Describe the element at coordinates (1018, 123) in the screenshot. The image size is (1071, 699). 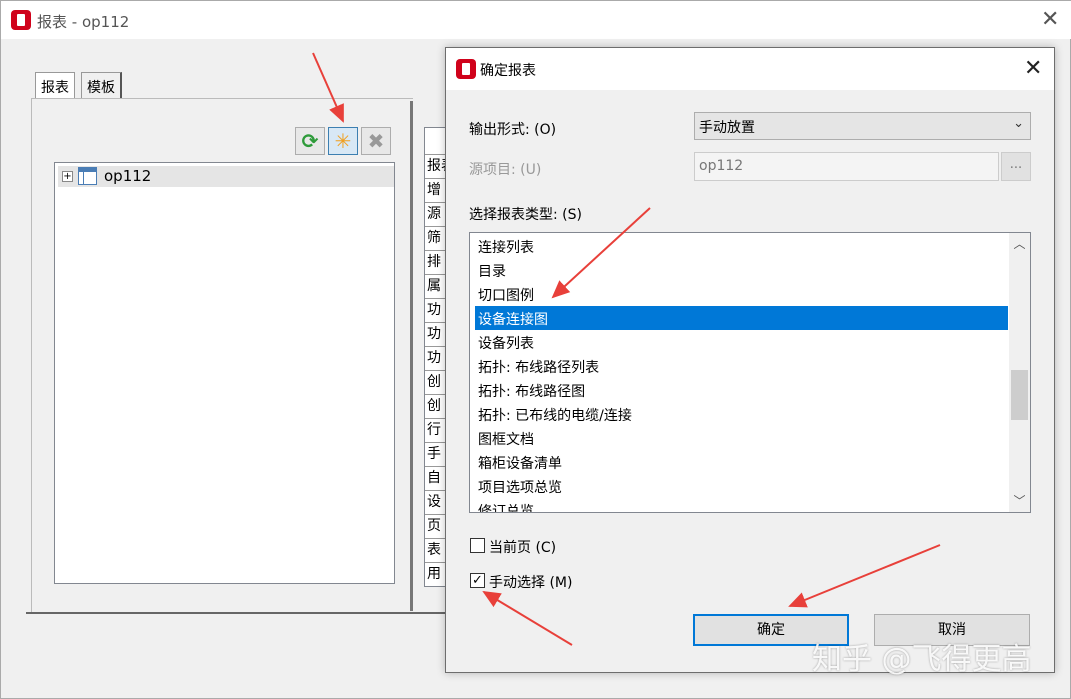
I see `chevron-down-icon: ⌄` at that location.